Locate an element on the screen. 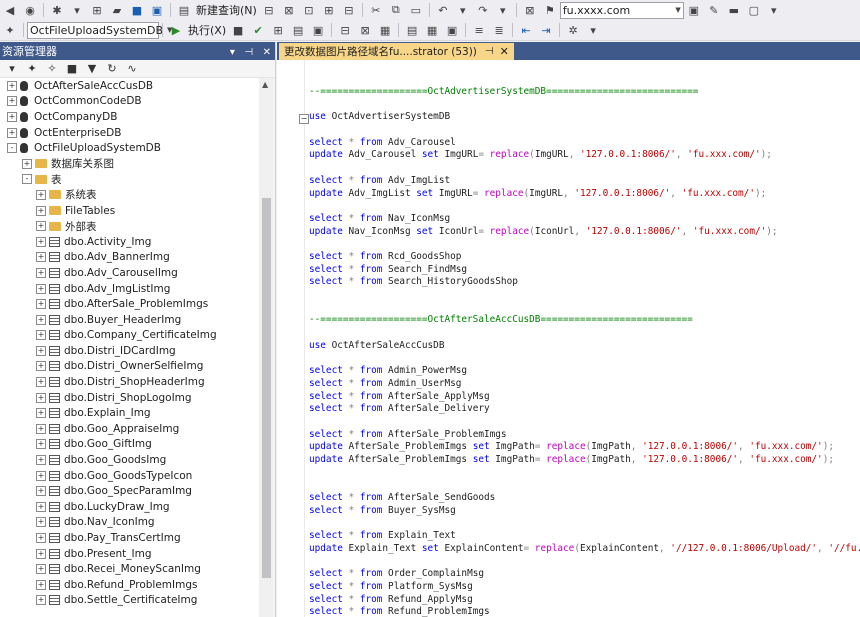  window-icon: ▢ is located at coordinates (754, 10).